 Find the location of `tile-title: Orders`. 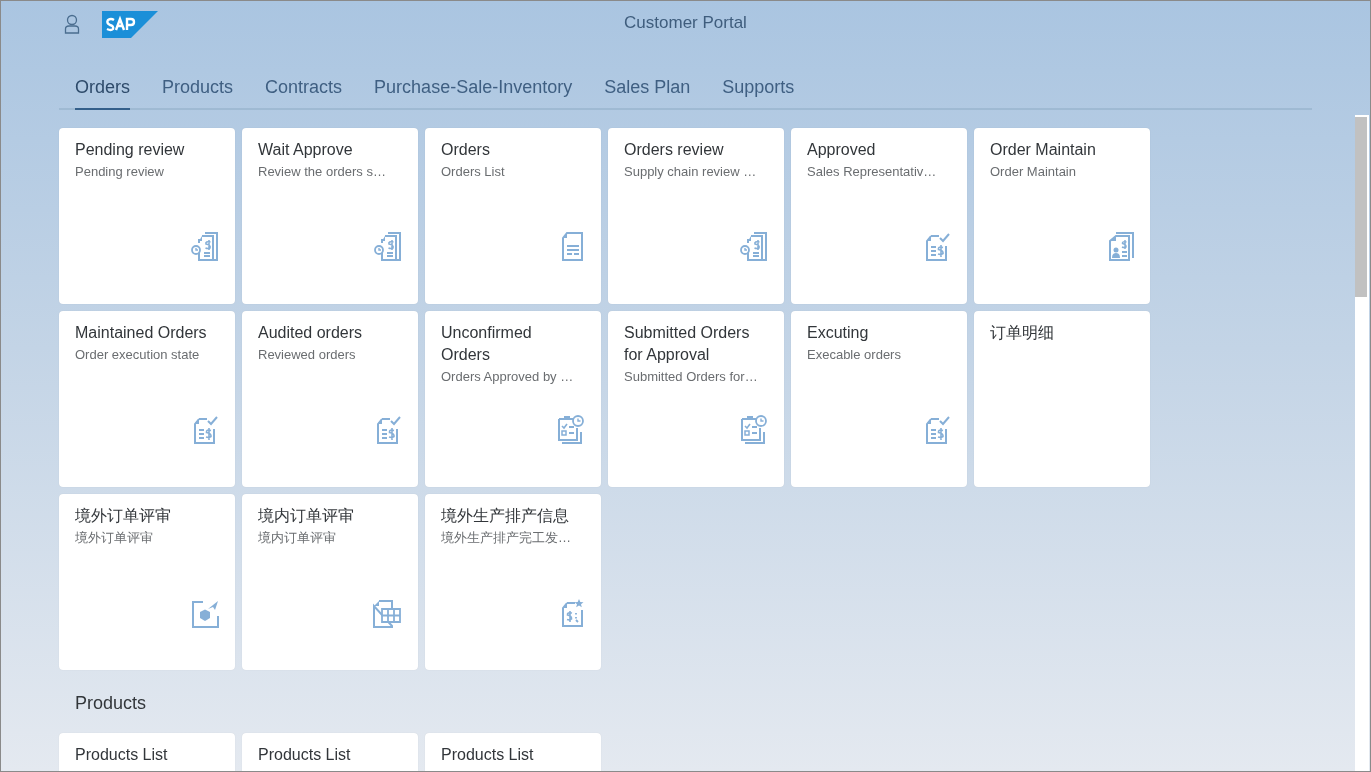

tile-title: Orders is located at coordinates (466, 150).